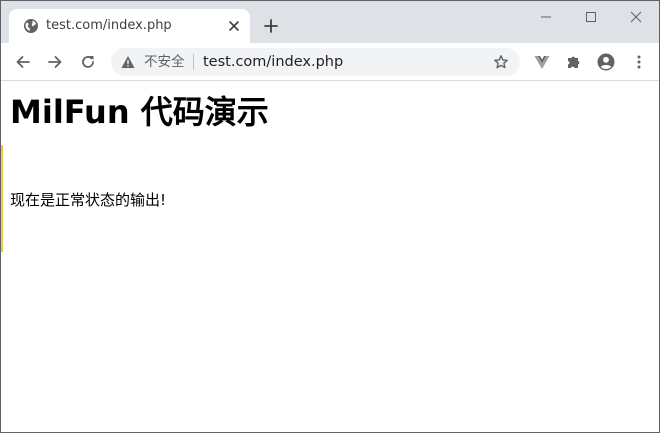  I want to click on address-bar: 不安全 test.com/index.php, so click(315, 62).